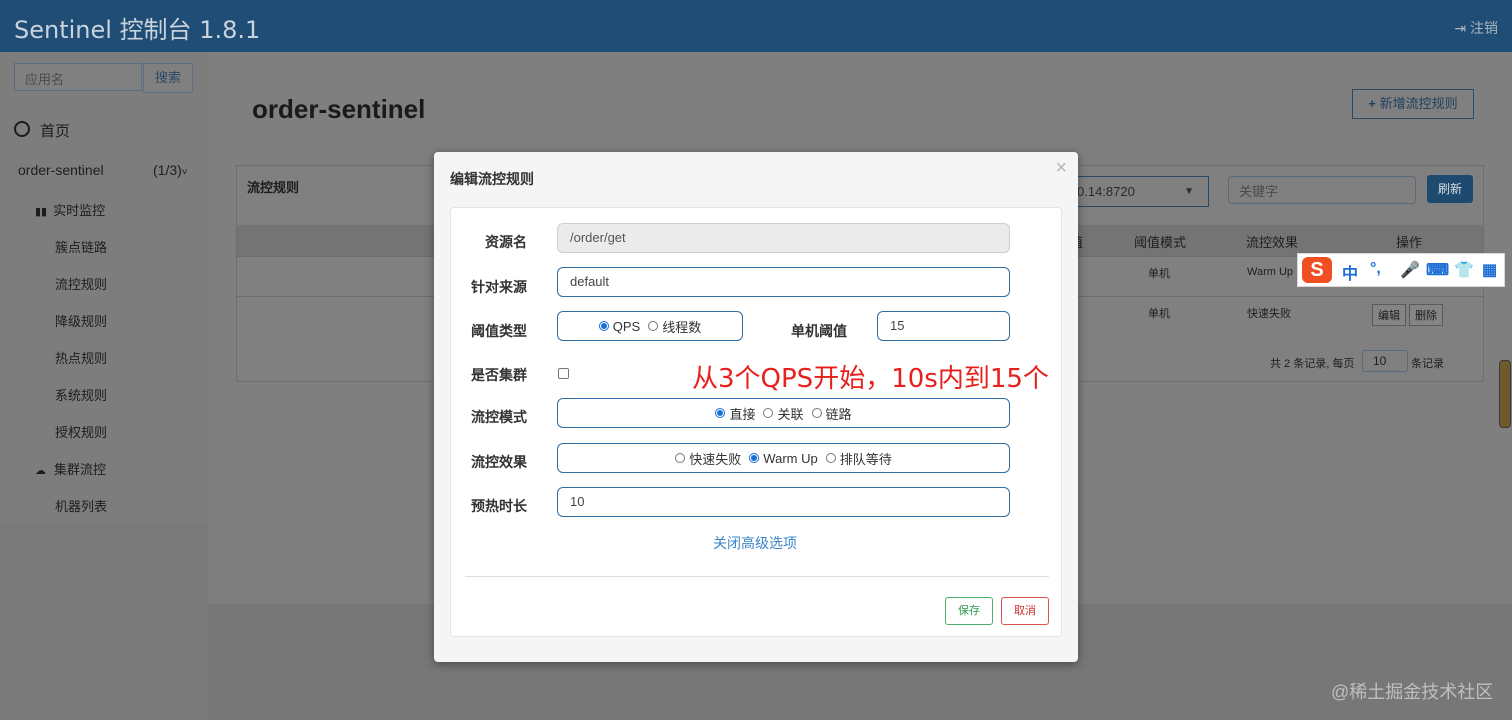 This screenshot has width=1512, height=720. I want to click on page-title: order-sentinel, so click(339, 109).